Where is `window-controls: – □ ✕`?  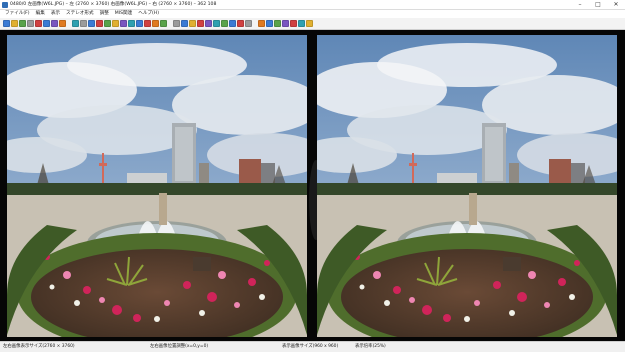
window-controls: – □ ✕ is located at coordinates (598, 5).